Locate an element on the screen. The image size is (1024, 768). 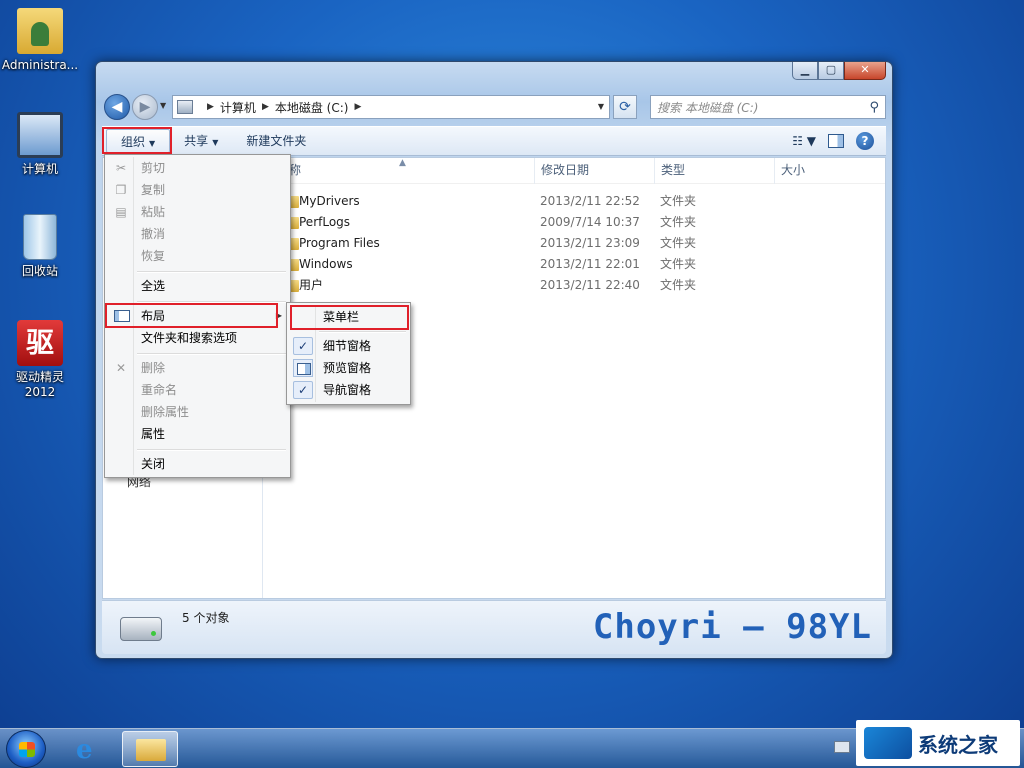
menu-item-remove-properties: 删除属性 is located at coordinates (197, 412).